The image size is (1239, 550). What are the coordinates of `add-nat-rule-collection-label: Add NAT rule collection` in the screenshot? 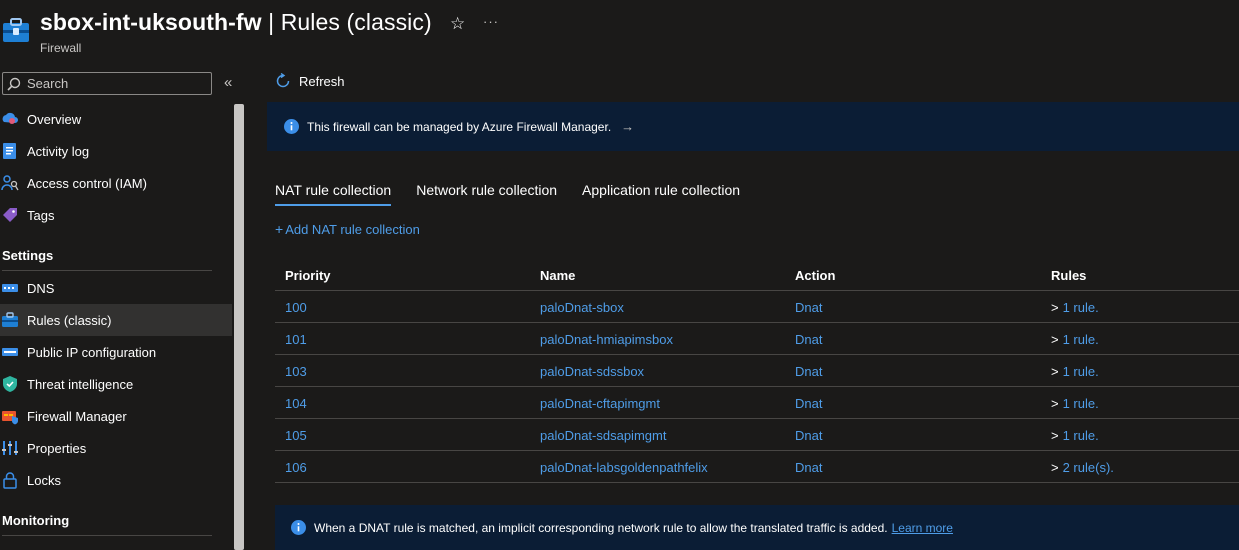 It's located at (352, 229).